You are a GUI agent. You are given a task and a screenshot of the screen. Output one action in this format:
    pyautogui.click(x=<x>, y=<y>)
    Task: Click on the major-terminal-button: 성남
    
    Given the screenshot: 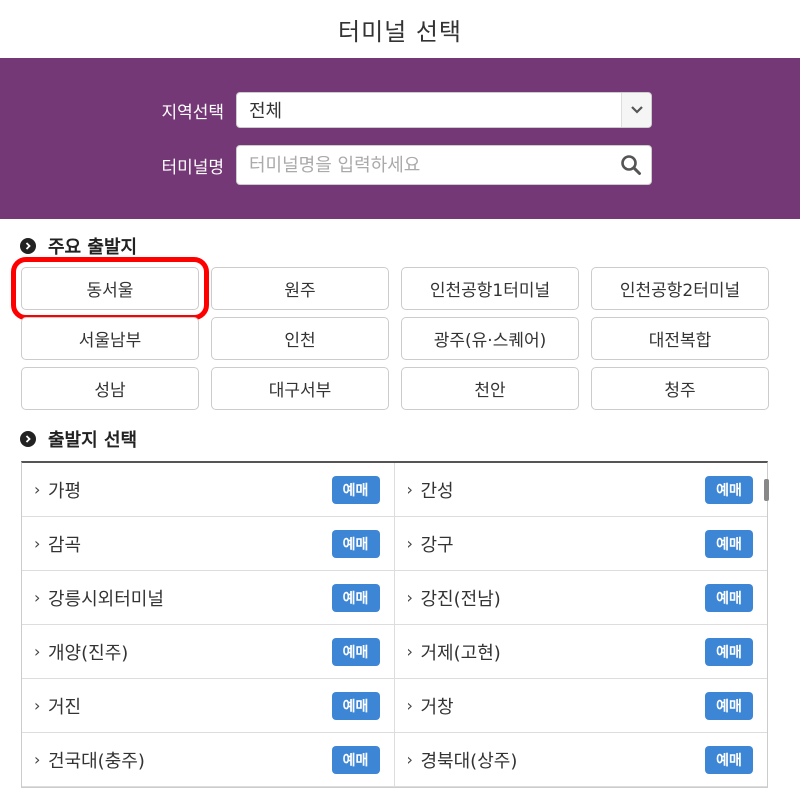 What is the action you would take?
    pyautogui.click(x=110, y=388)
    